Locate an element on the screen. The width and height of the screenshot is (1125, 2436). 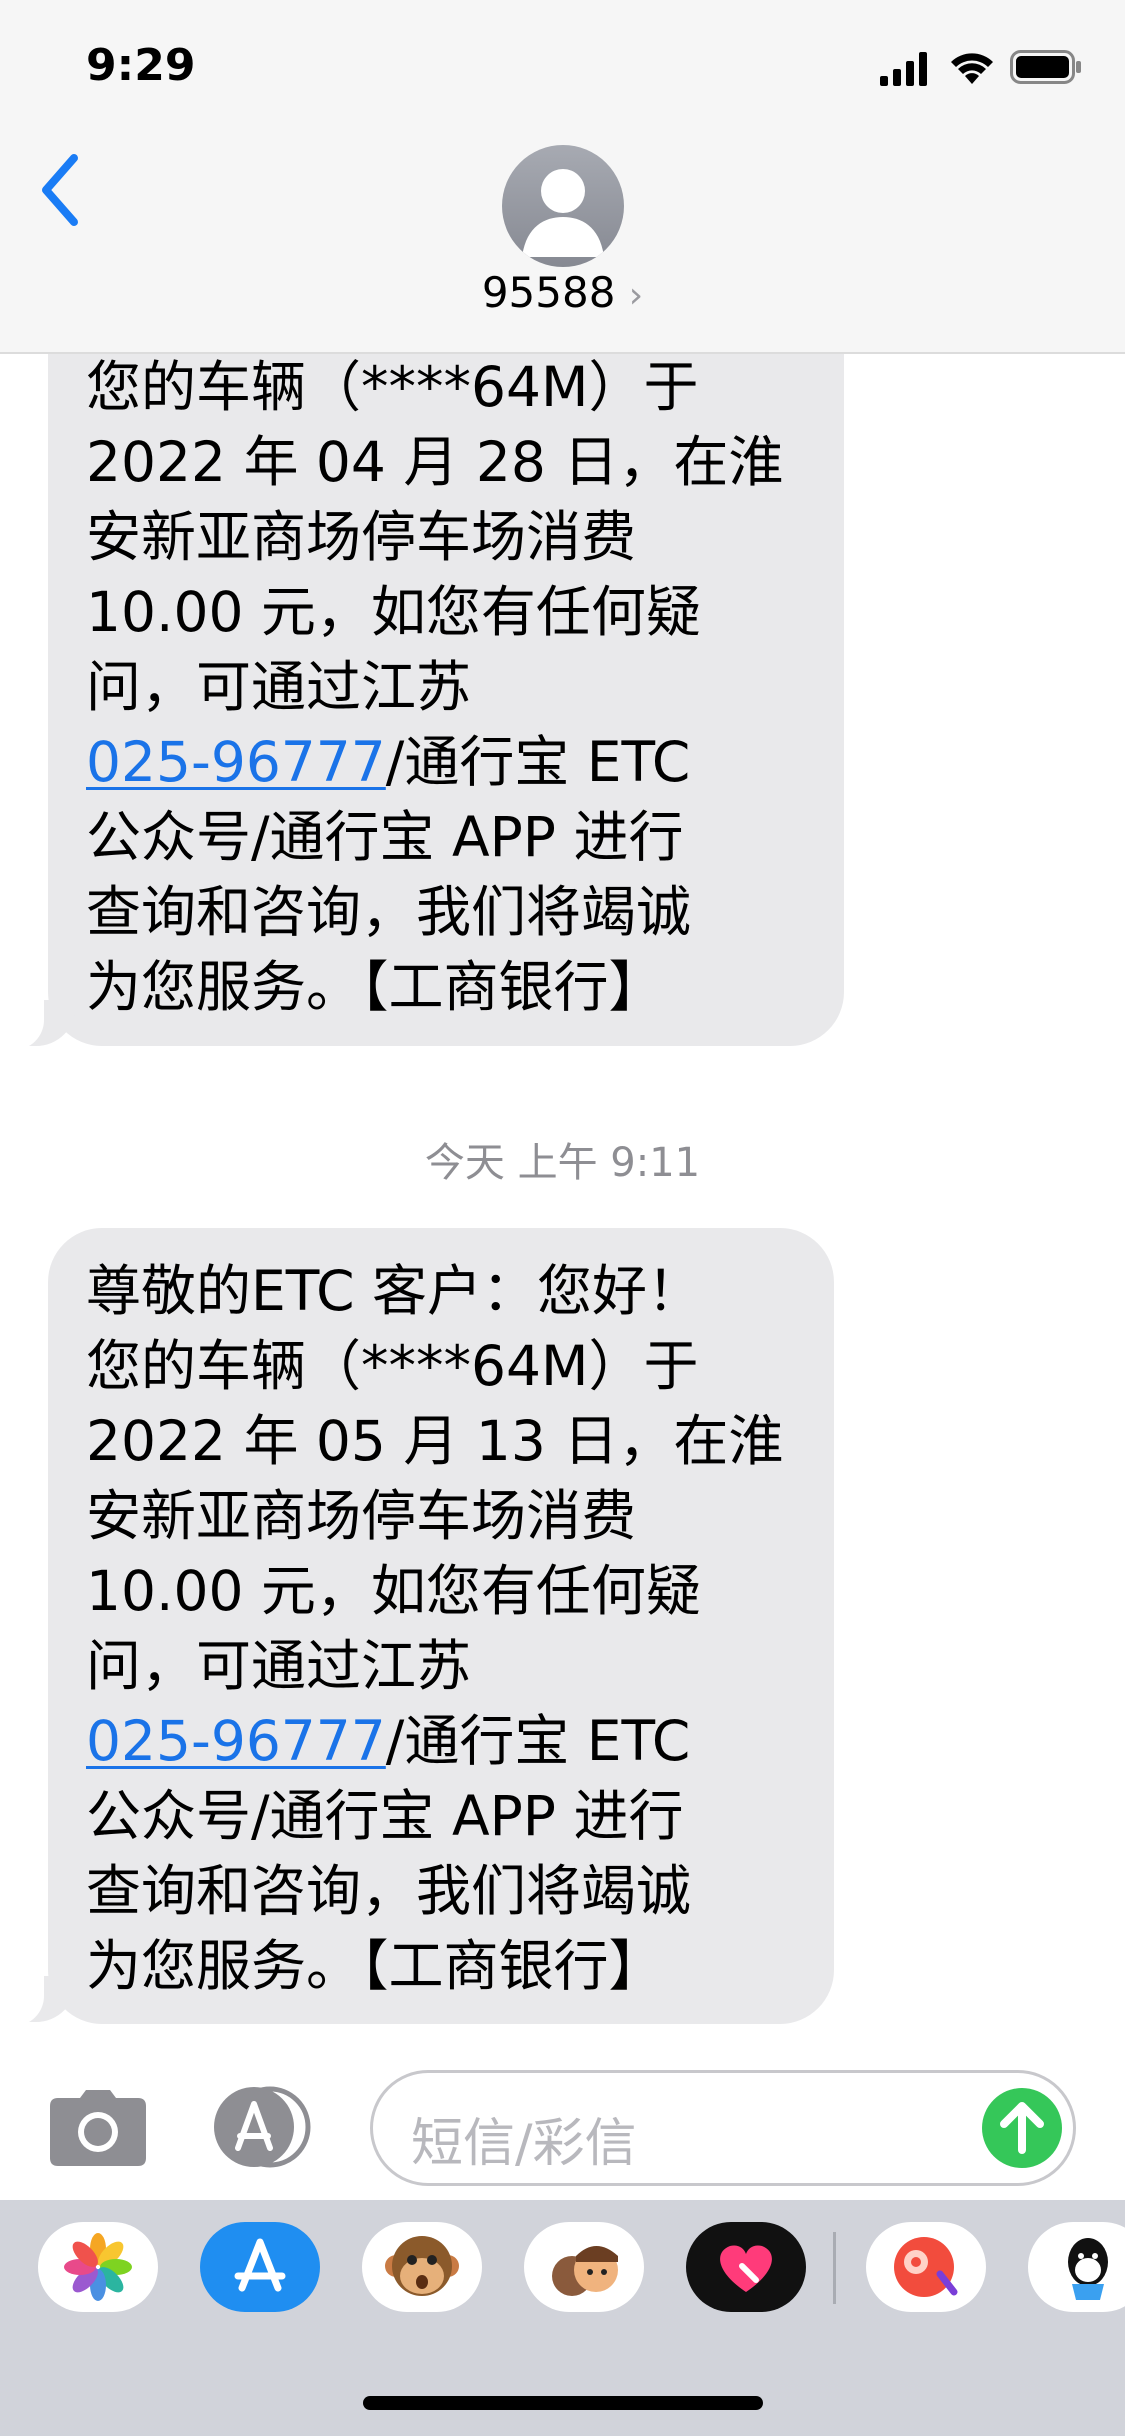
arrow-up-icon is located at coordinates (1022, 2128).